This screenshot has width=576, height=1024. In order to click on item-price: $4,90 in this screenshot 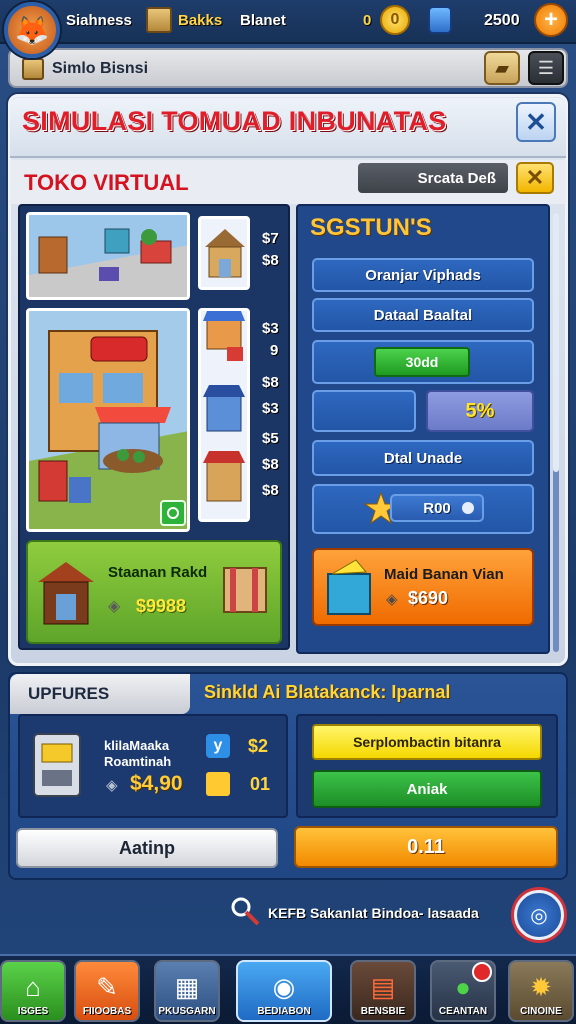, I will do `click(156, 783)`.